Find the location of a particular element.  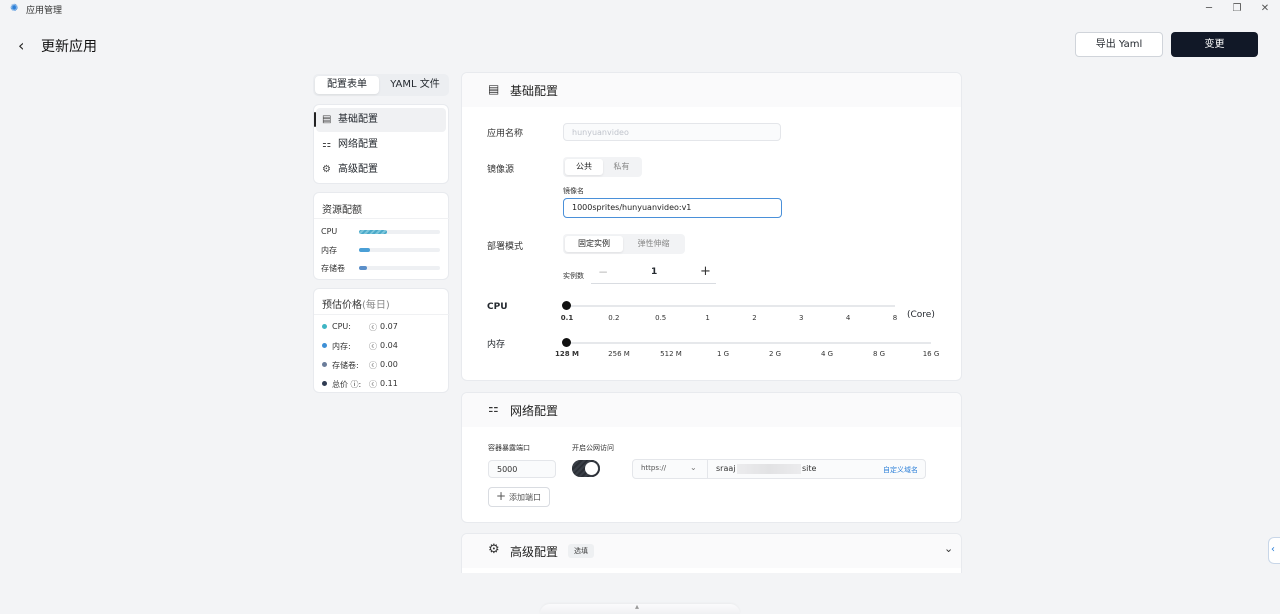

cpu-slider-track is located at coordinates (731, 306).